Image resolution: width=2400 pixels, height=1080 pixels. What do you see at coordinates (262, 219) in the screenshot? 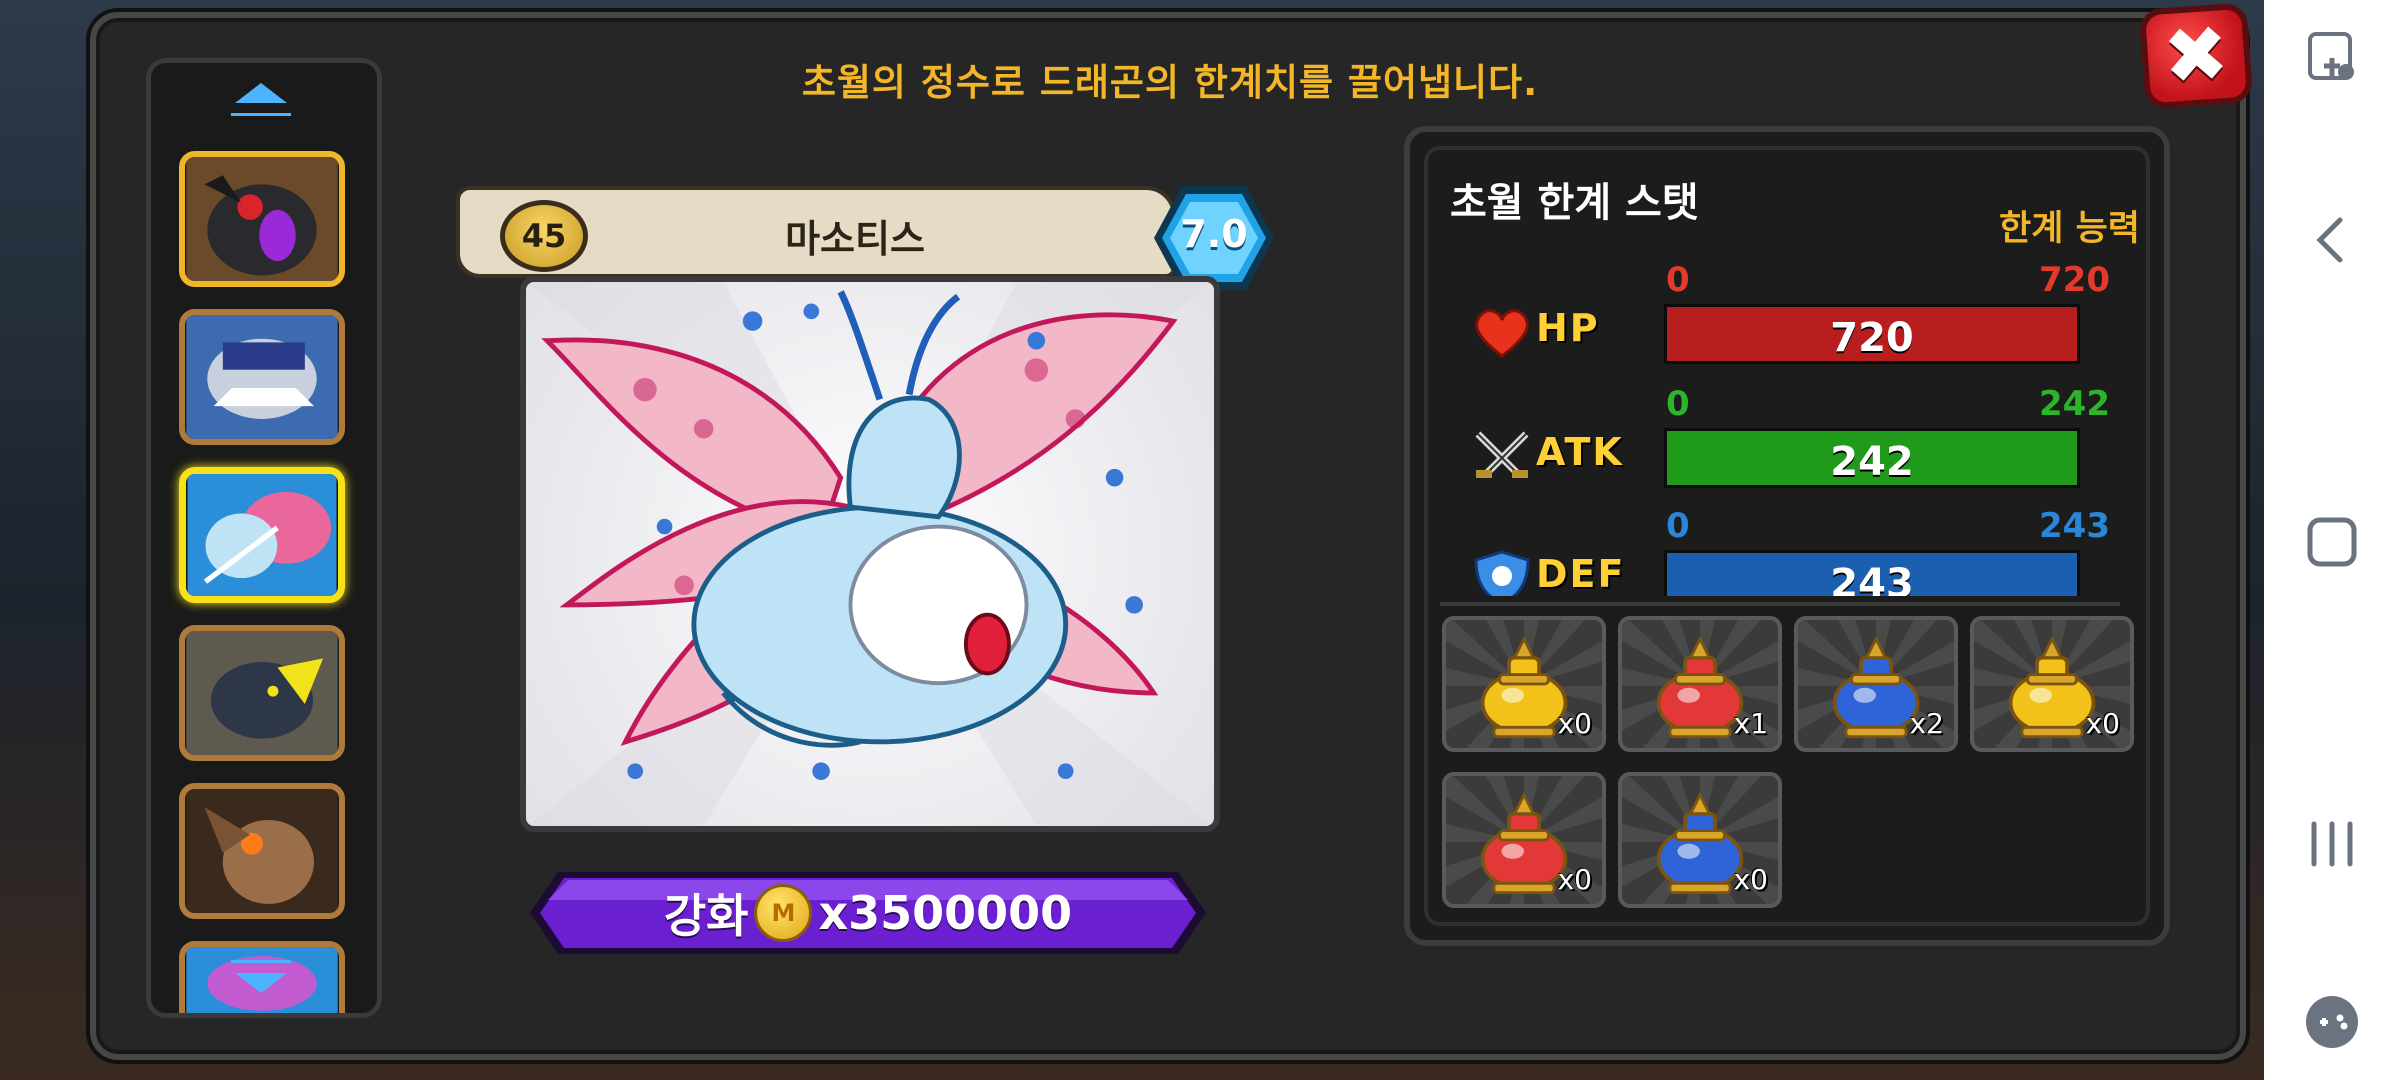
I see `dragon-thumb-black-red` at bounding box center [262, 219].